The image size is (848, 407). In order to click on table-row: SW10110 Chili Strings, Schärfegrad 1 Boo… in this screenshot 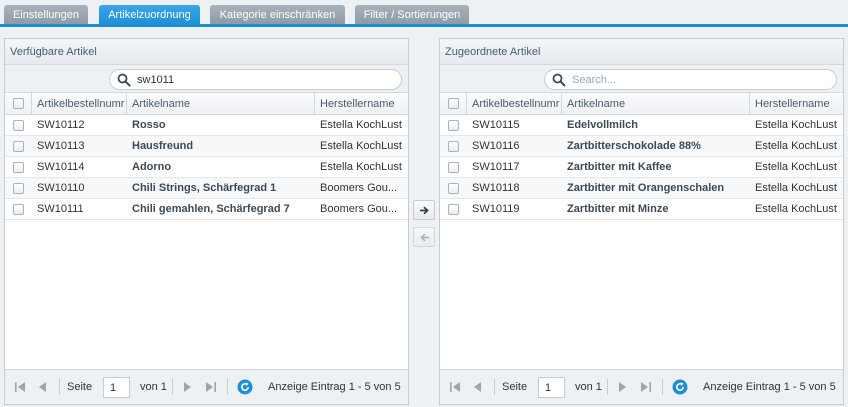, I will do `click(206, 188)`.